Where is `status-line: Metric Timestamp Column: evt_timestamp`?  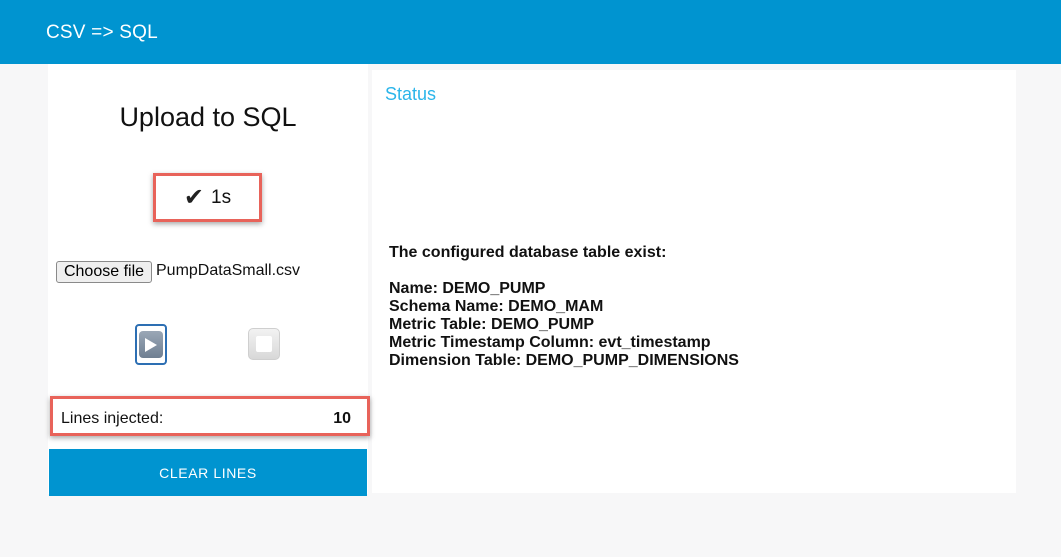
status-line: Metric Timestamp Column: evt_timestamp is located at coordinates (550, 342).